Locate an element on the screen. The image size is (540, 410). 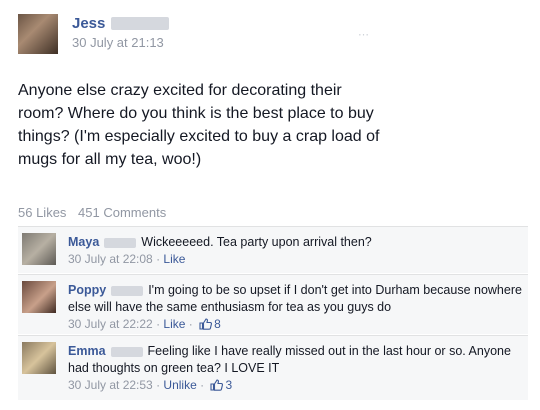
comment-author: Poppy is located at coordinates (87, 290).